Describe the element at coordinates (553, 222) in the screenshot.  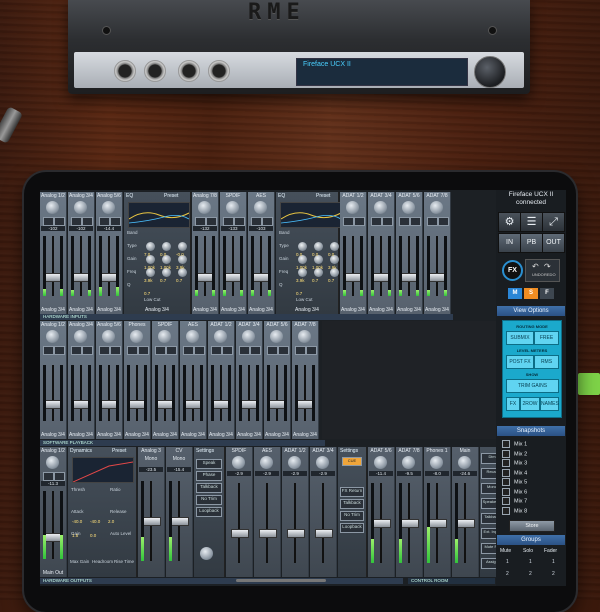
I see `fullscreen-icon: ⤢` at that location.